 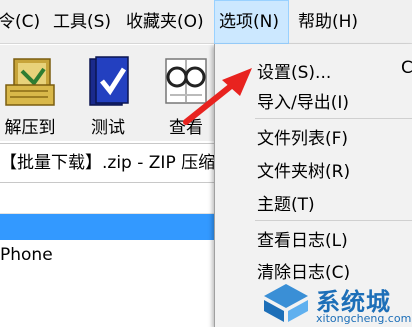 I want to click on menu-options: 选项(N), so click(x=251, y=22).